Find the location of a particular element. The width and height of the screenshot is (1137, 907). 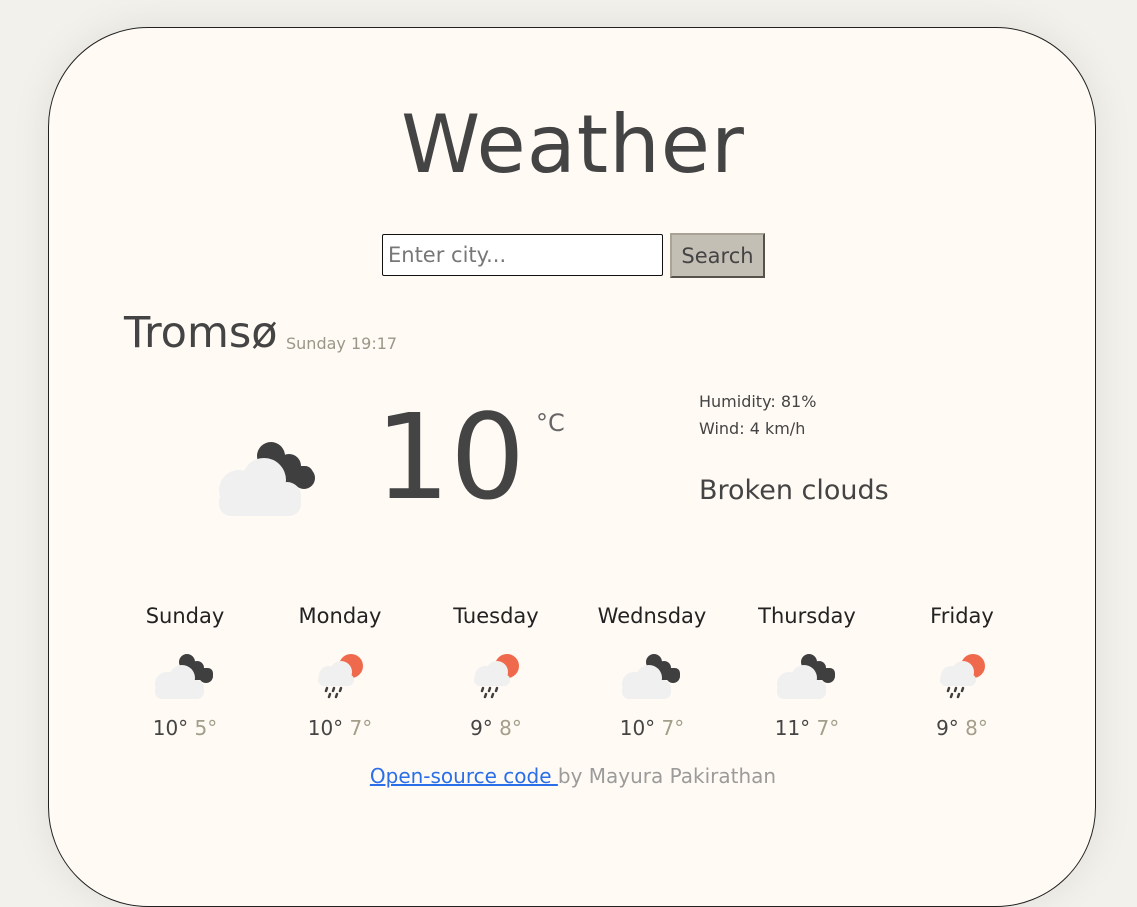

current-temperature: 10 is located at coordinates (450, 457).